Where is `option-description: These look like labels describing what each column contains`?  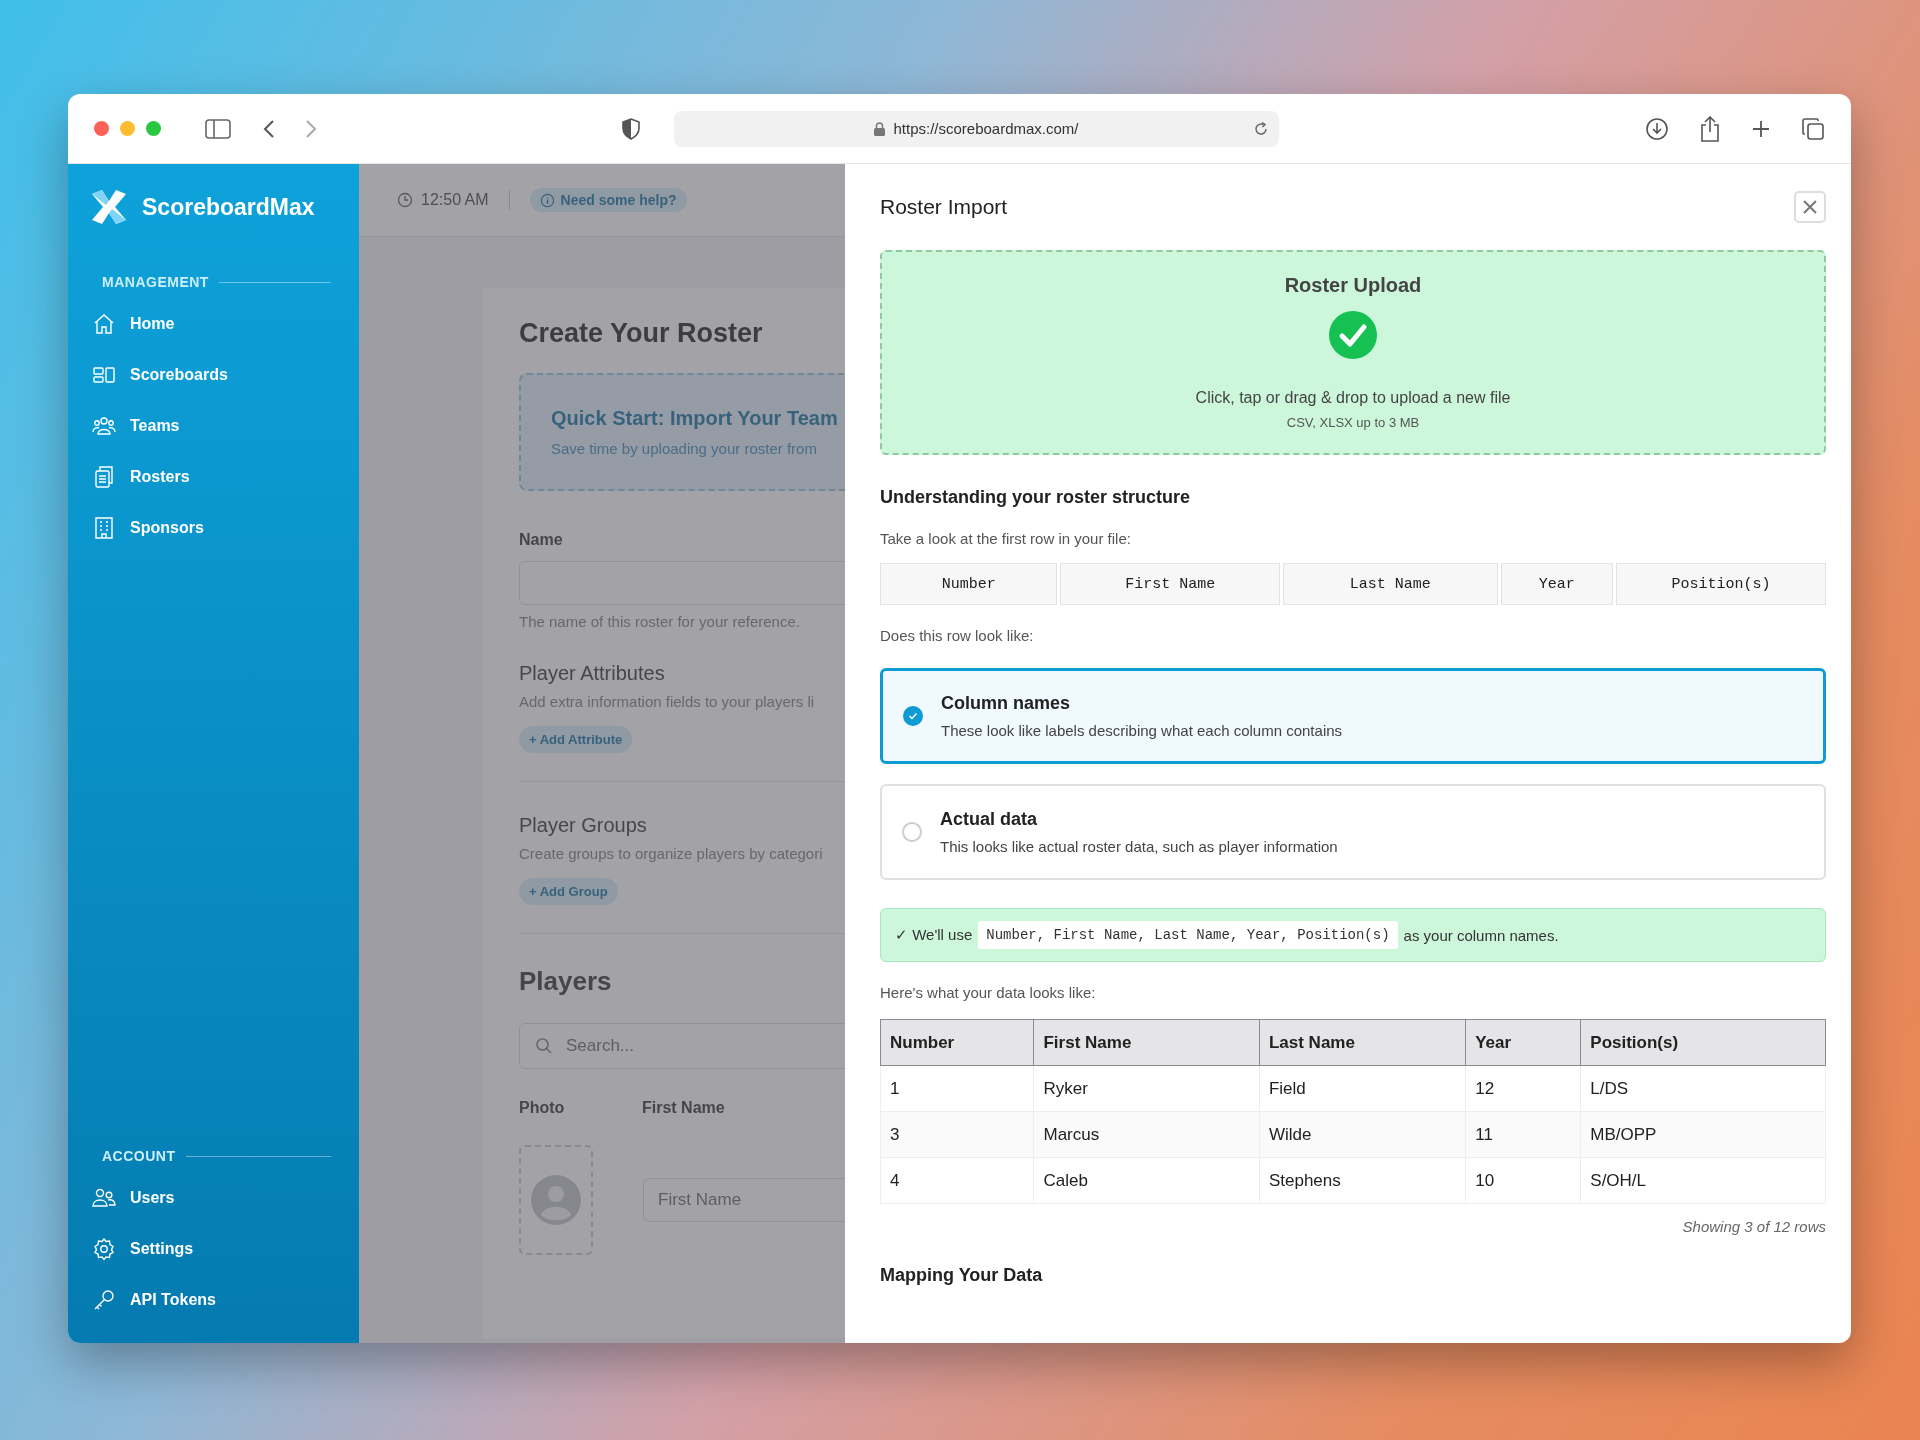
option-description: These look like labels describing what each column contains is located at coordinates (1142, 730).